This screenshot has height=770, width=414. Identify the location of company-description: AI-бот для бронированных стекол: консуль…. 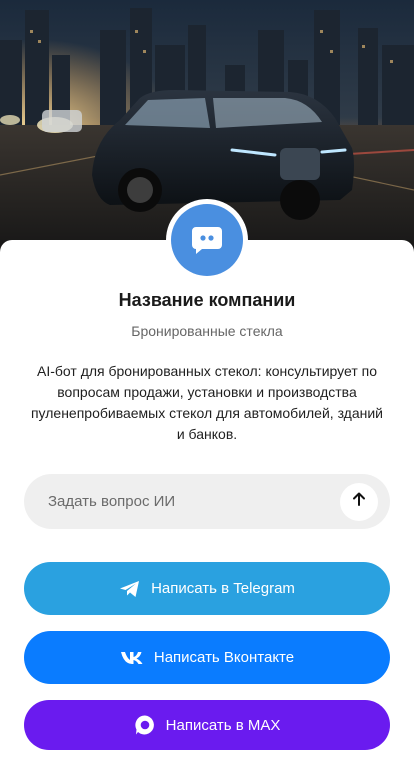
(207, 402).